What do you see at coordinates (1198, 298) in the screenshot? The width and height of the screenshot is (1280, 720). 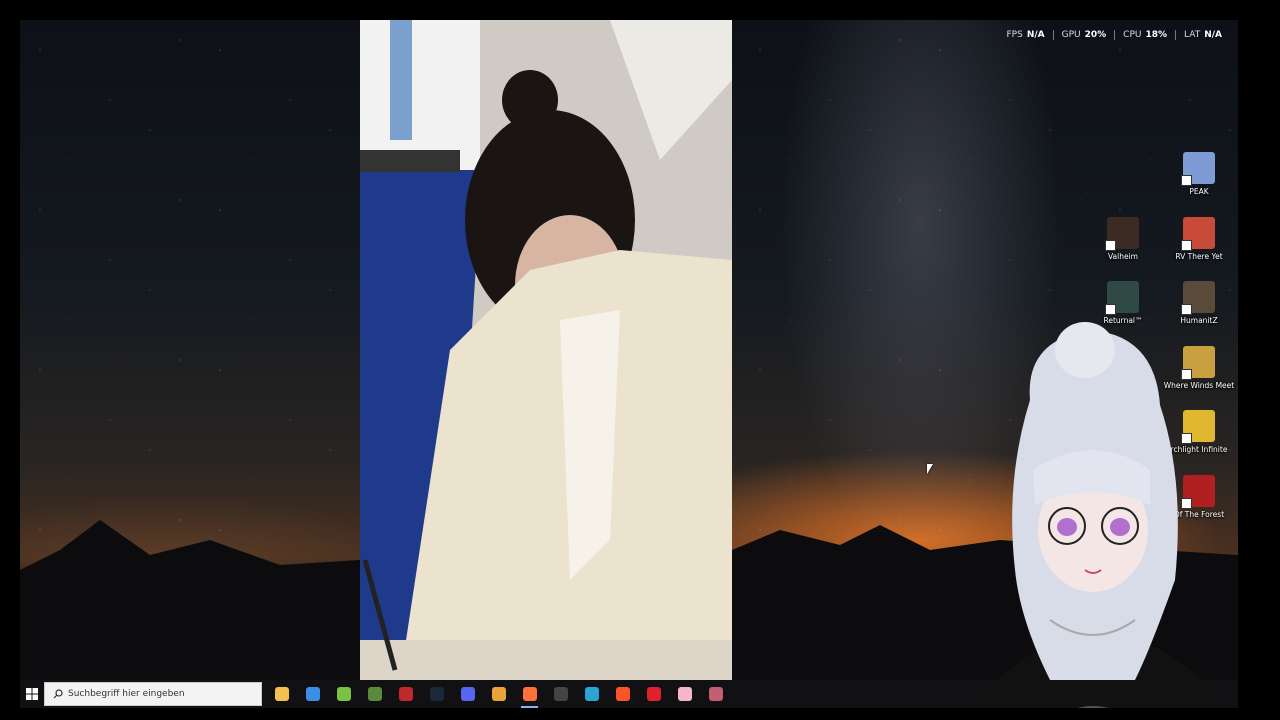 I see `humanitz-icon` at bounding box center [1198, 298].